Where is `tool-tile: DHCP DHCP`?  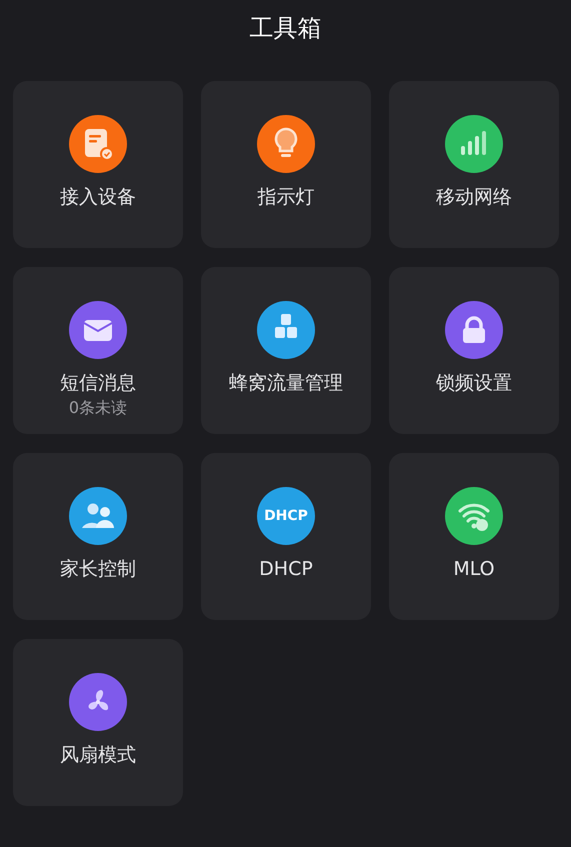 tool-tile: DHCP DHCP is located at coordinates (286, 536).